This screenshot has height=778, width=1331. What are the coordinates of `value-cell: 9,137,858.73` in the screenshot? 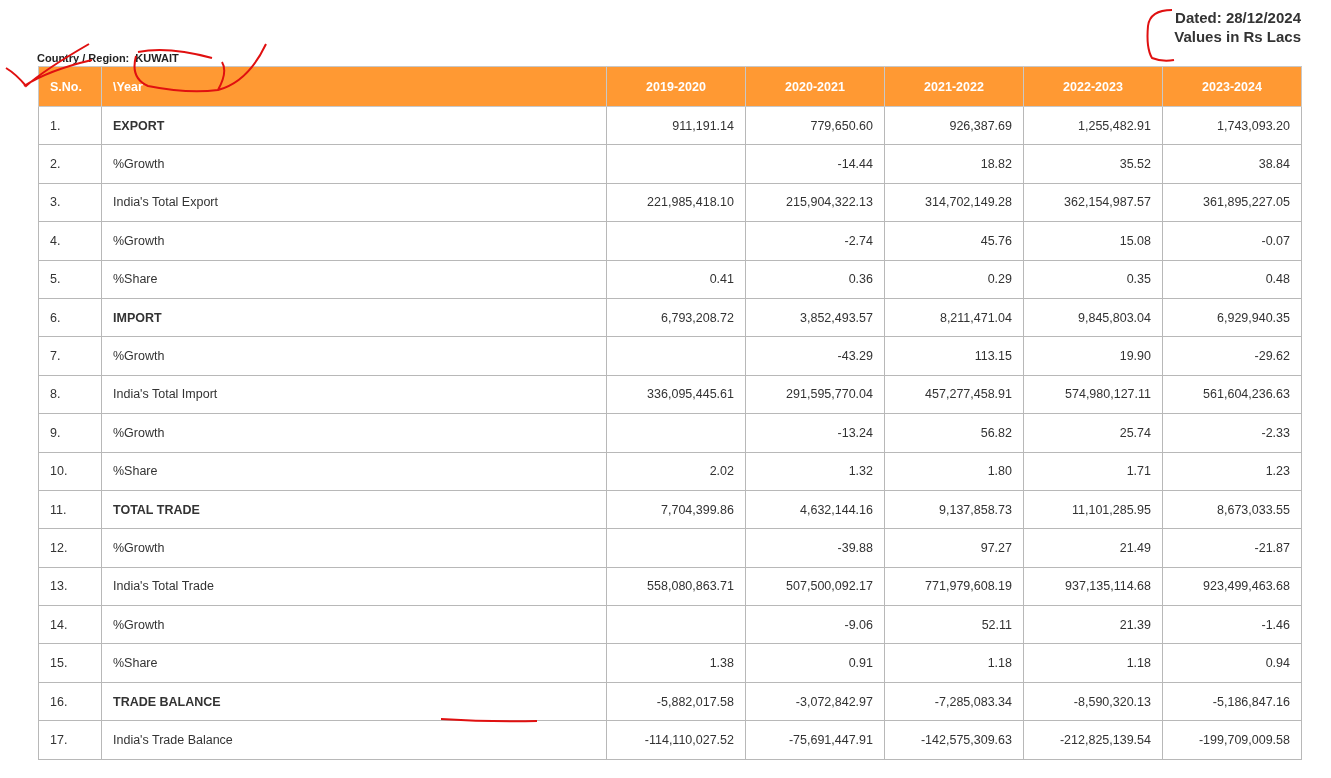 It's located at (954, 509).